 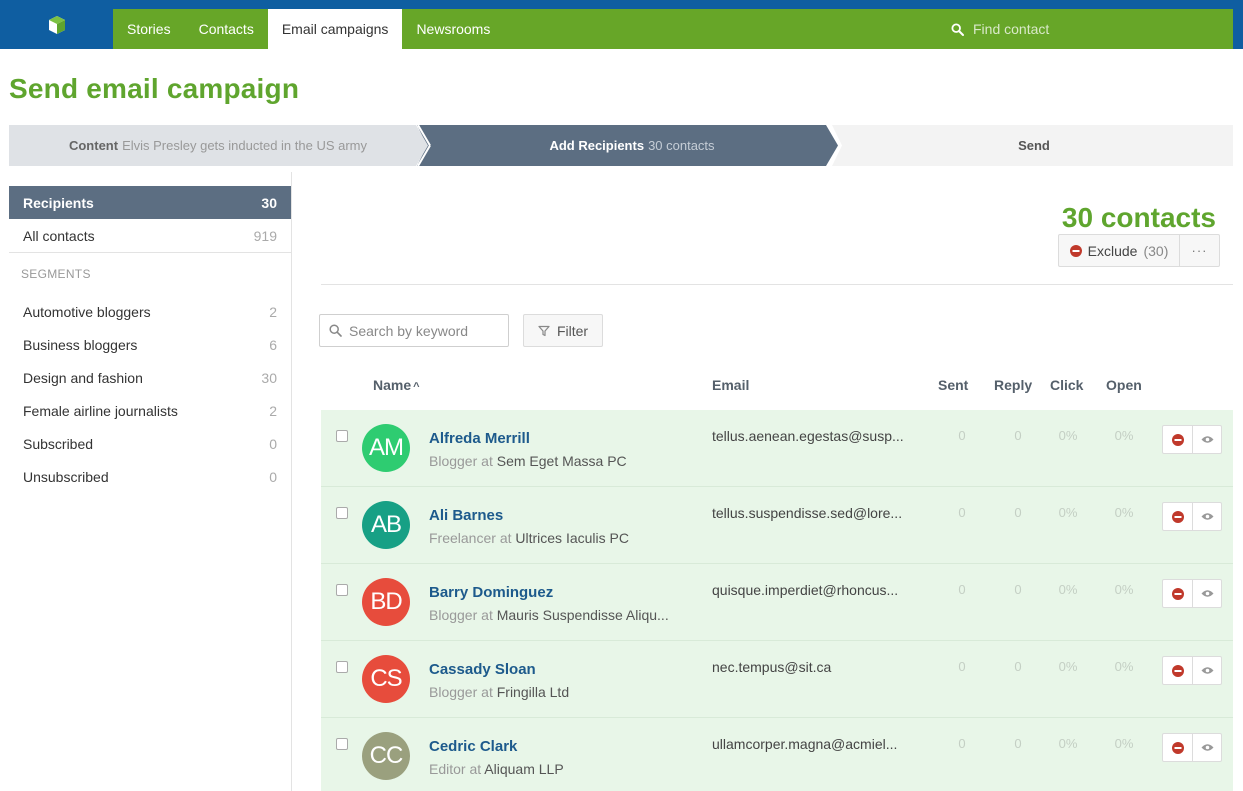 What do you see at coordinates (80, 344) in the screenshot?
I see `sidebar-item-label: Business bloggers` at bounding box center [80, 344].